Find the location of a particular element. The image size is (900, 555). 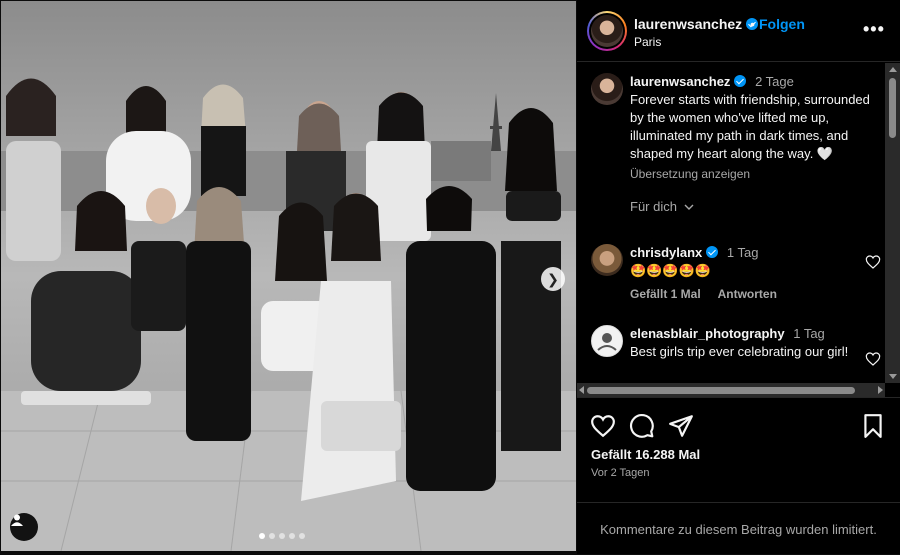

scroll-left-arrow-icon is located at coordinates (581, 390).